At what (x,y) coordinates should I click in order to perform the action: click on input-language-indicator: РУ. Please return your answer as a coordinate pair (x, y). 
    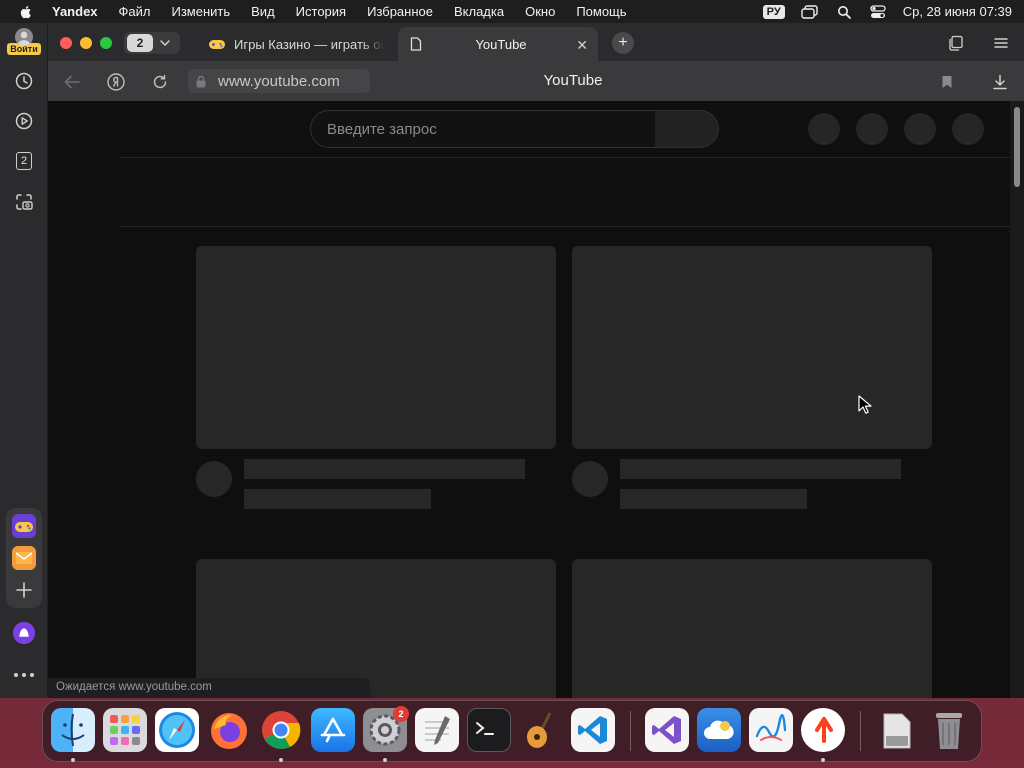
    Looking at the image, I should click on (773, 11).